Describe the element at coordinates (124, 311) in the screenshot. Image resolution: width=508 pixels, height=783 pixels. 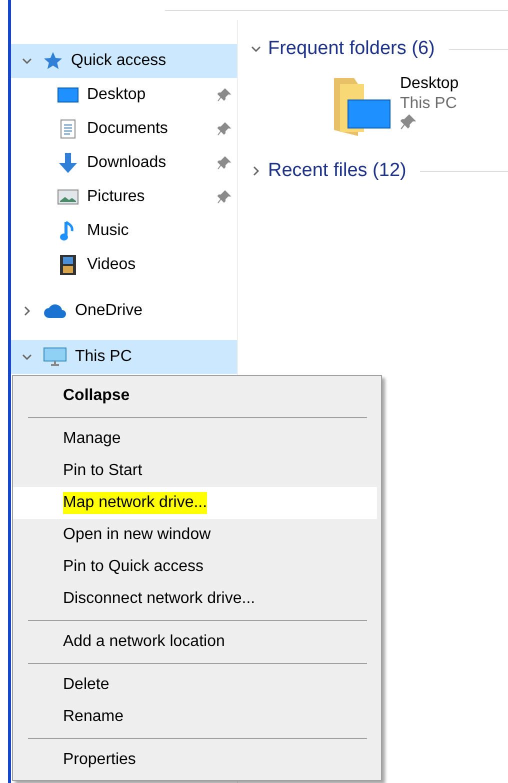
I see `tree-item: OneDrive` at that location.